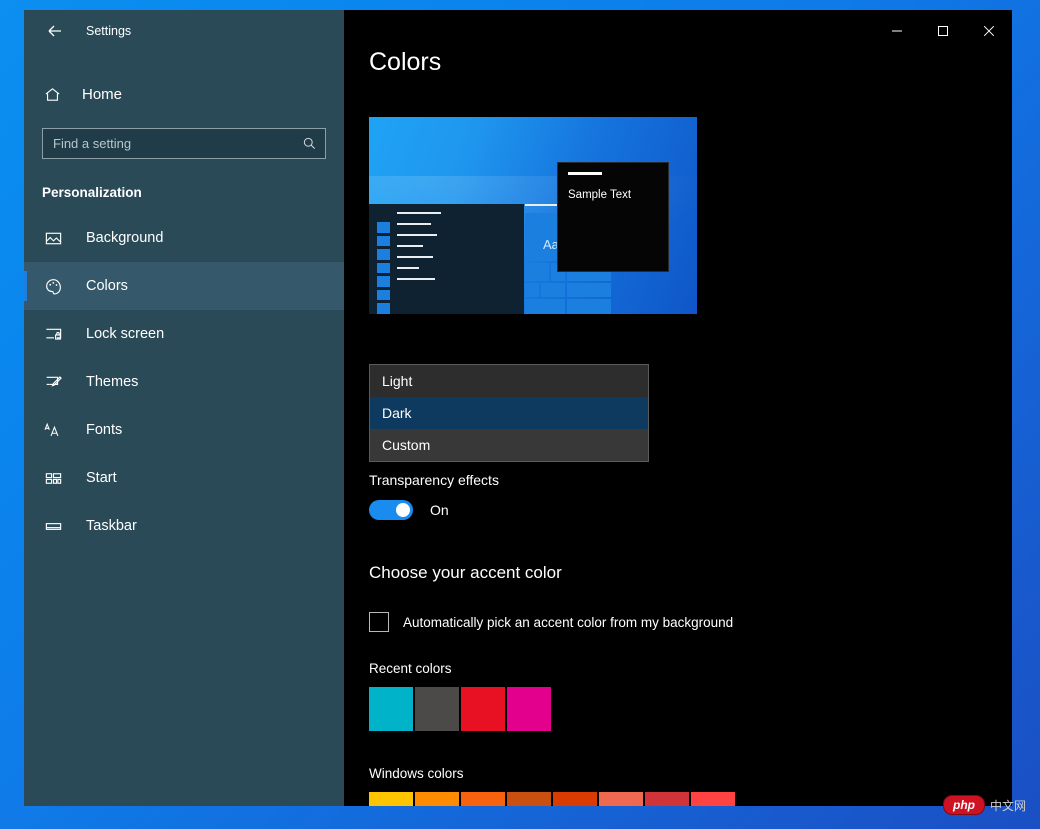 The width and height of the screenshot is (1040, 829). Describe the element at coordinates (53, 526) in the screenshot. I see `taskbar-icon` at that location.